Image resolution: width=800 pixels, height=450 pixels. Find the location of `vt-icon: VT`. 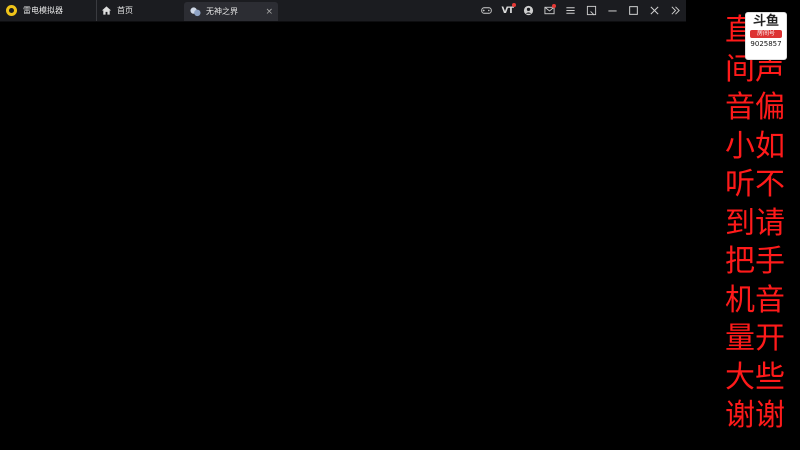

vt-icon: VT is located at coordinates (507, 10).